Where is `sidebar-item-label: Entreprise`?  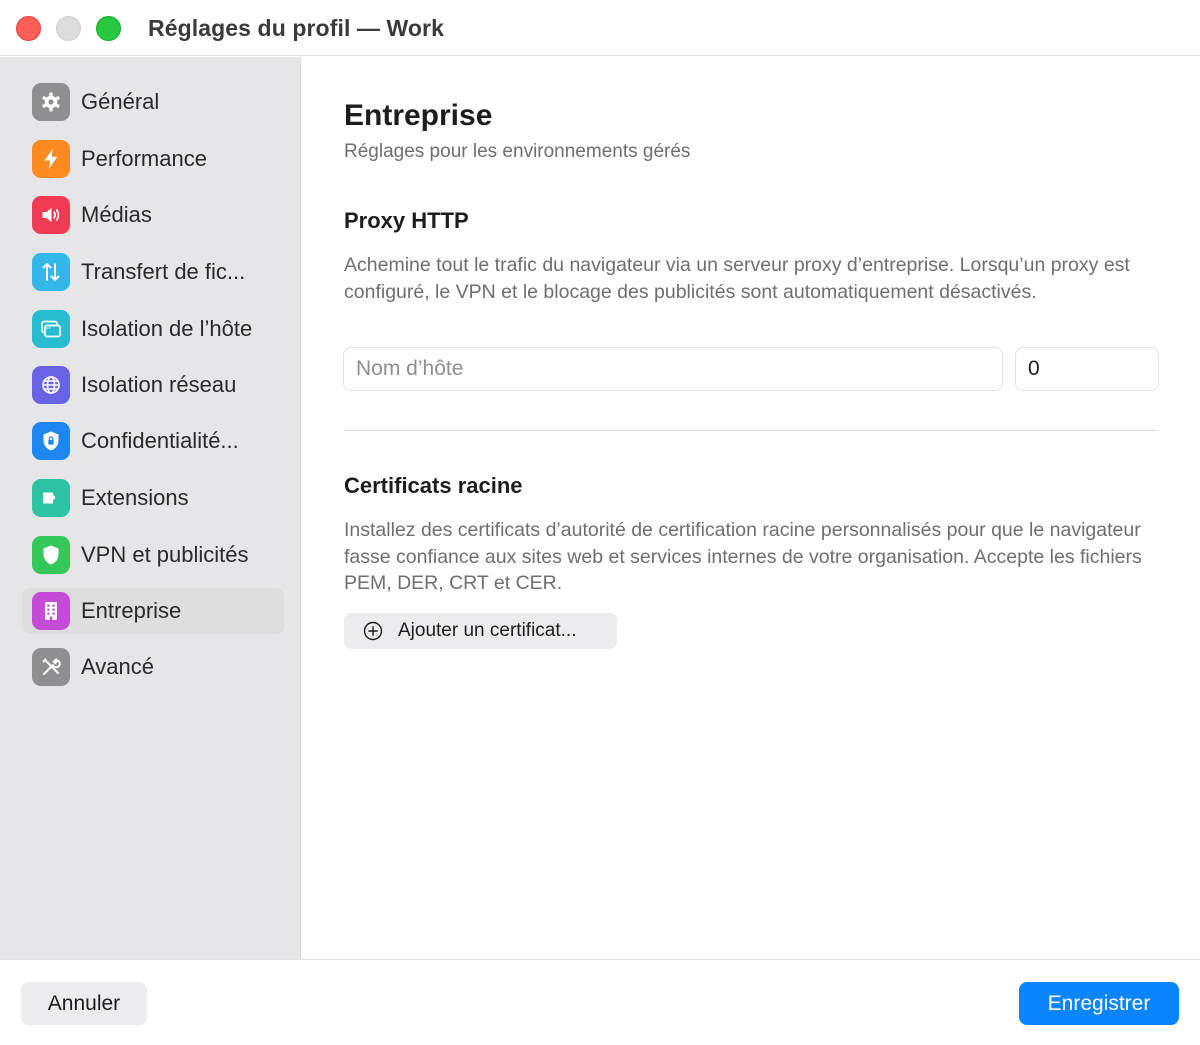
sidebar-item-label: Entreprise is located at coordinates (131, 610).